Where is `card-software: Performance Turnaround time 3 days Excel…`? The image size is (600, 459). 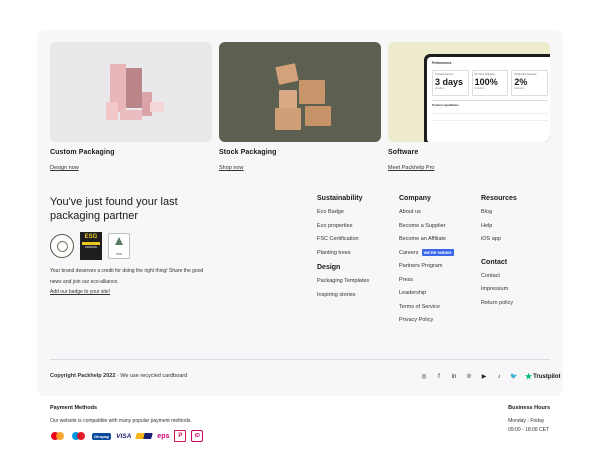
card-software: Performance Turnaround time 3 days Excel… is located at coordinates (469, 108).